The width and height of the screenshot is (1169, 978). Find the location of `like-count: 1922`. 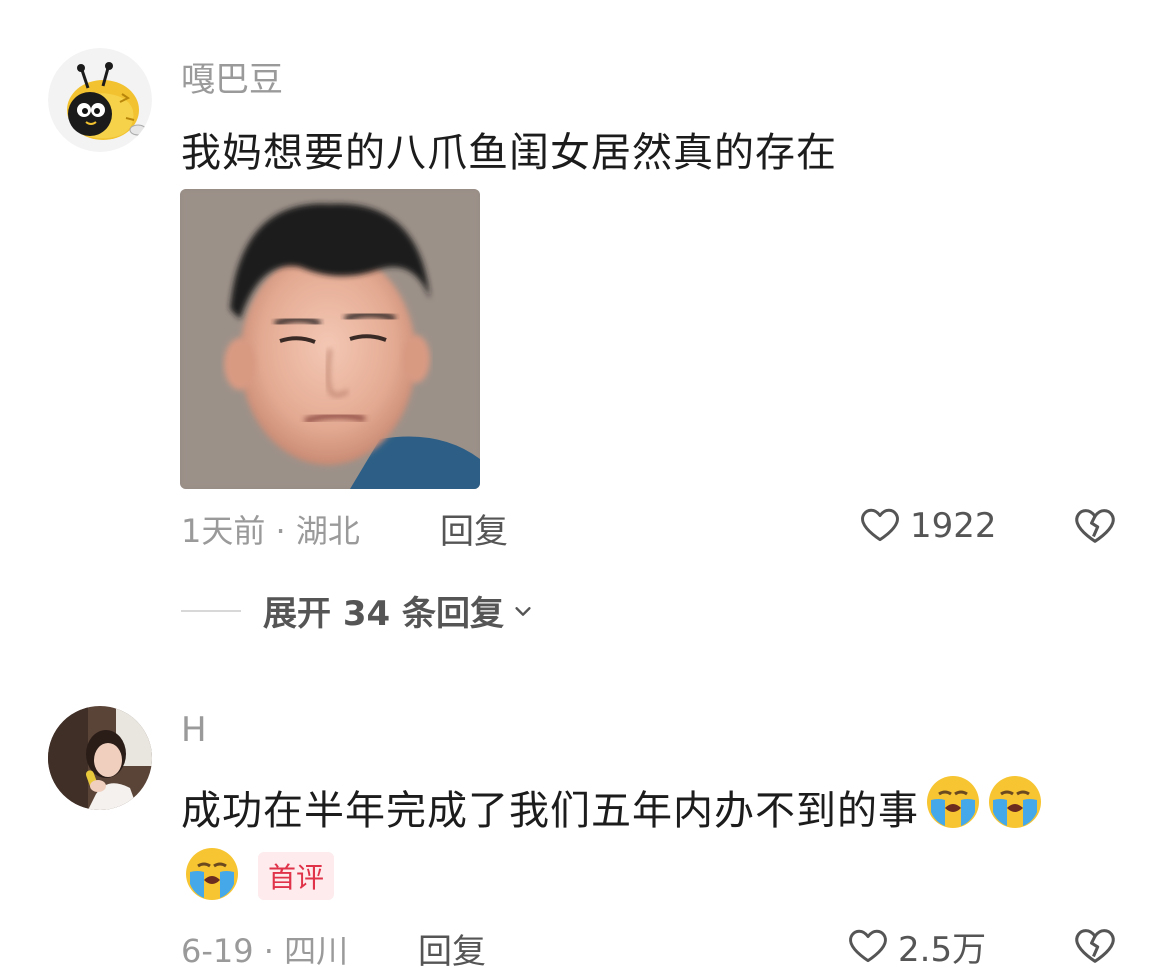

like-count: 1922 is located at coordinates (953, 526).